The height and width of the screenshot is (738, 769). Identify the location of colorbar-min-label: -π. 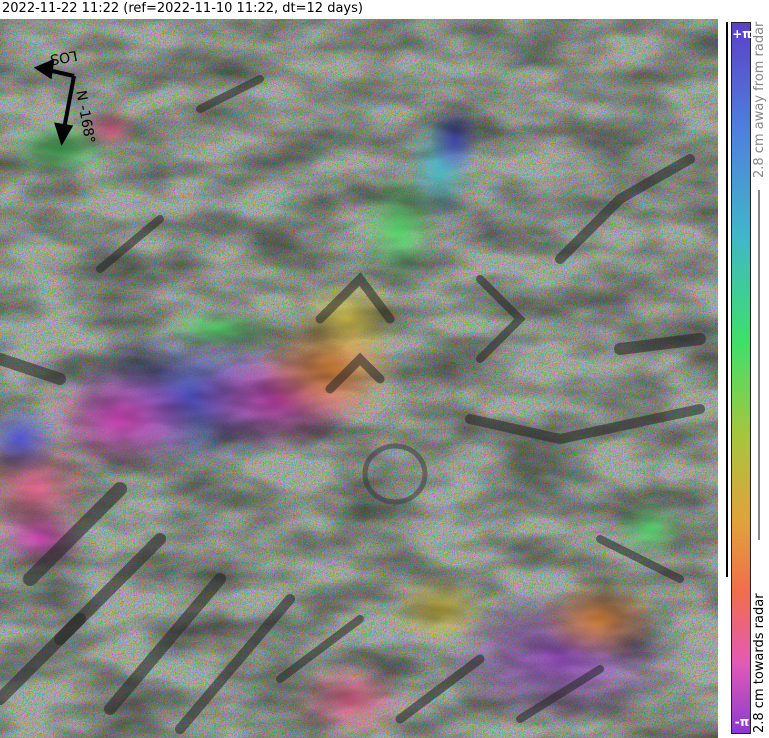
(742, 722).